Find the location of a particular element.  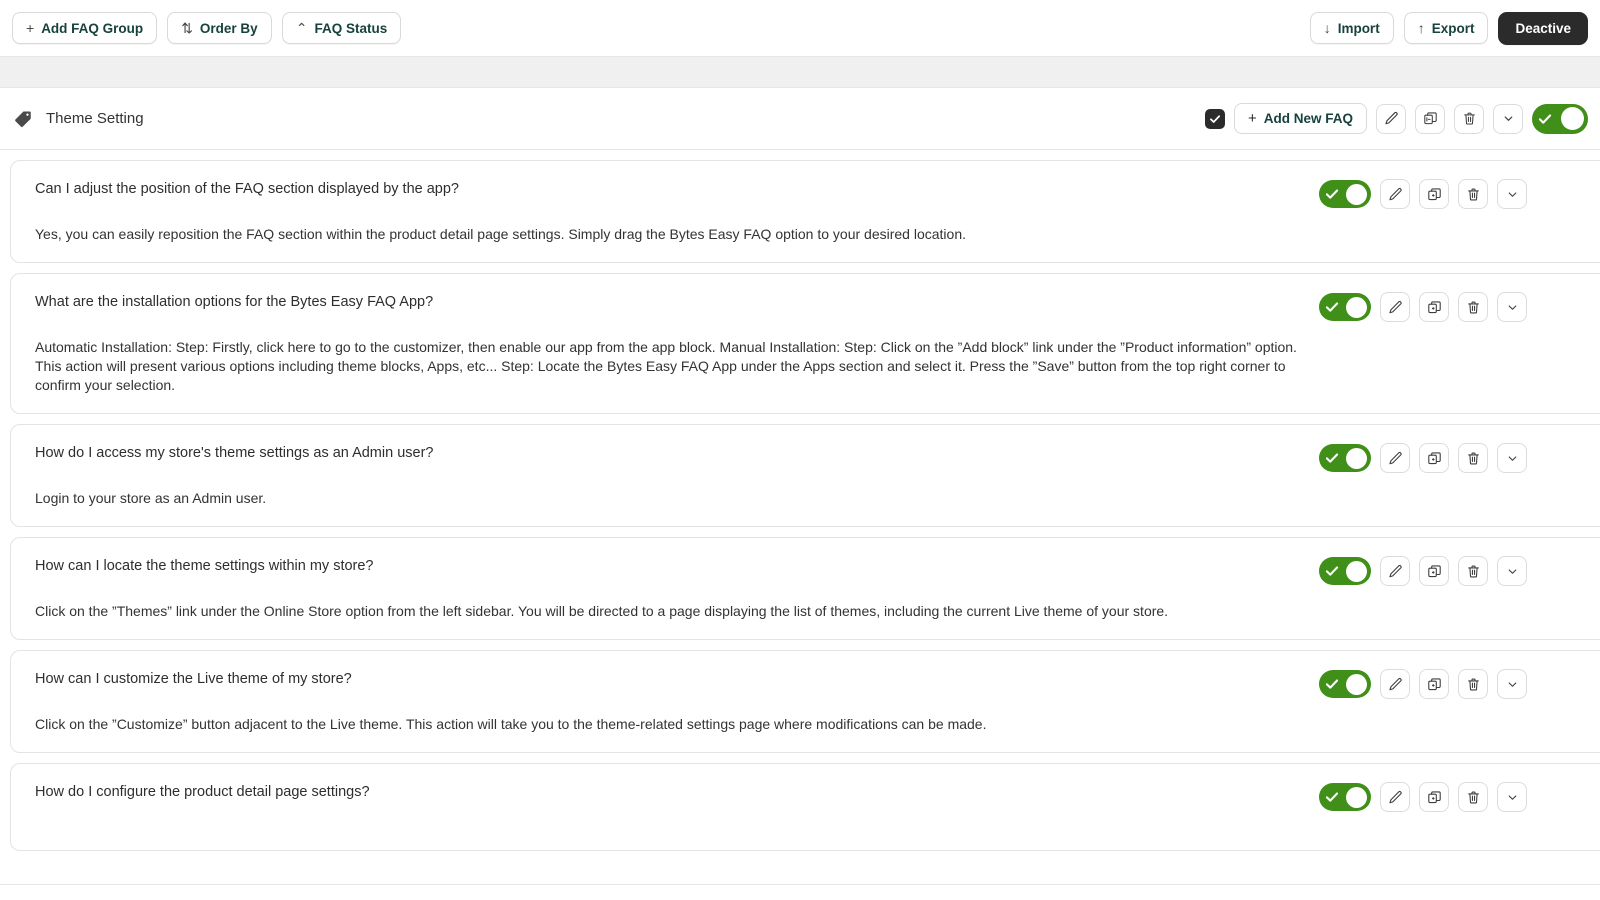

group-delete-button is located at coordinates (1469, 118).